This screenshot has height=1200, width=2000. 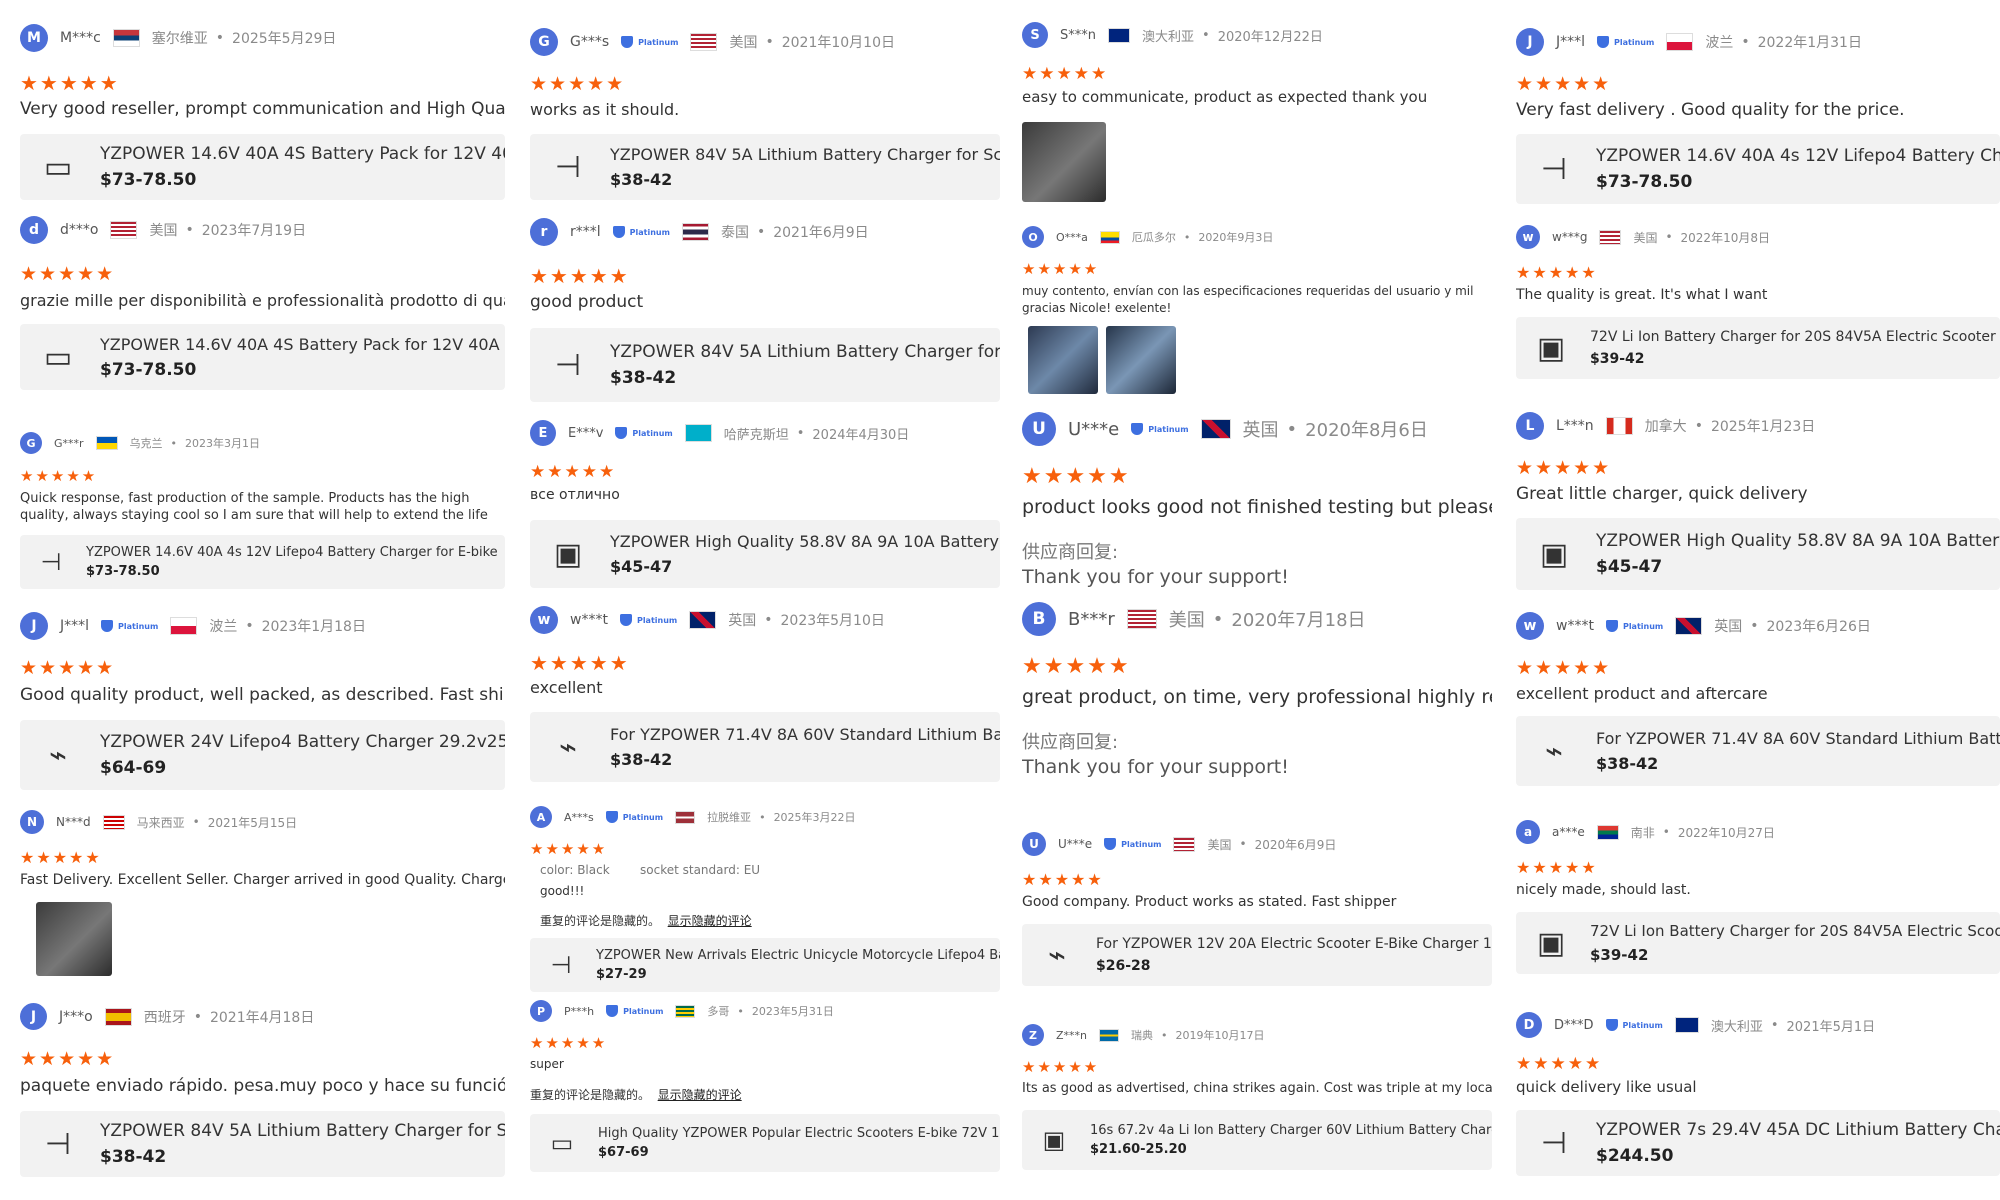 What do you see at coordinates (1554, 751) in the screenshot?
I see `charger-cable-icon: ⌁` at bounding box center [1554, 751].